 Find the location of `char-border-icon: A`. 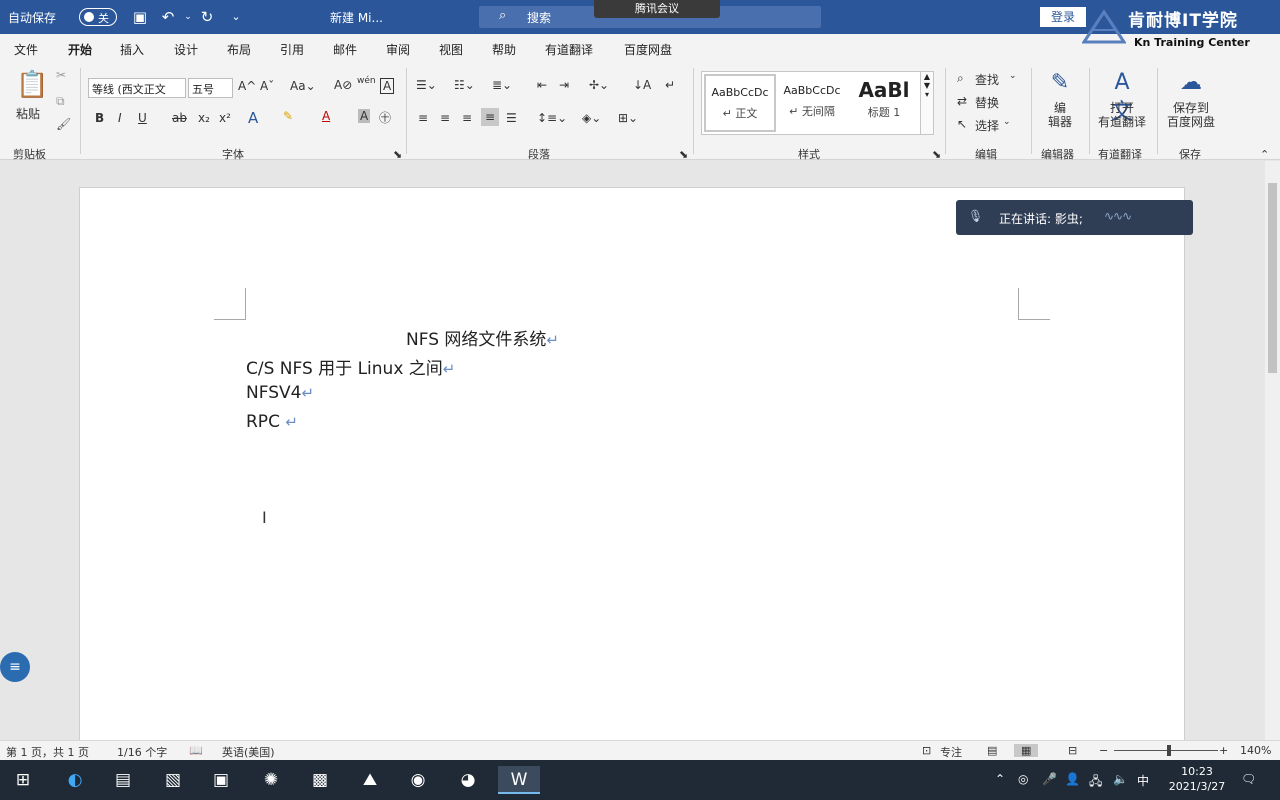

char-border-icon: A is located at coordinates (387, 86).